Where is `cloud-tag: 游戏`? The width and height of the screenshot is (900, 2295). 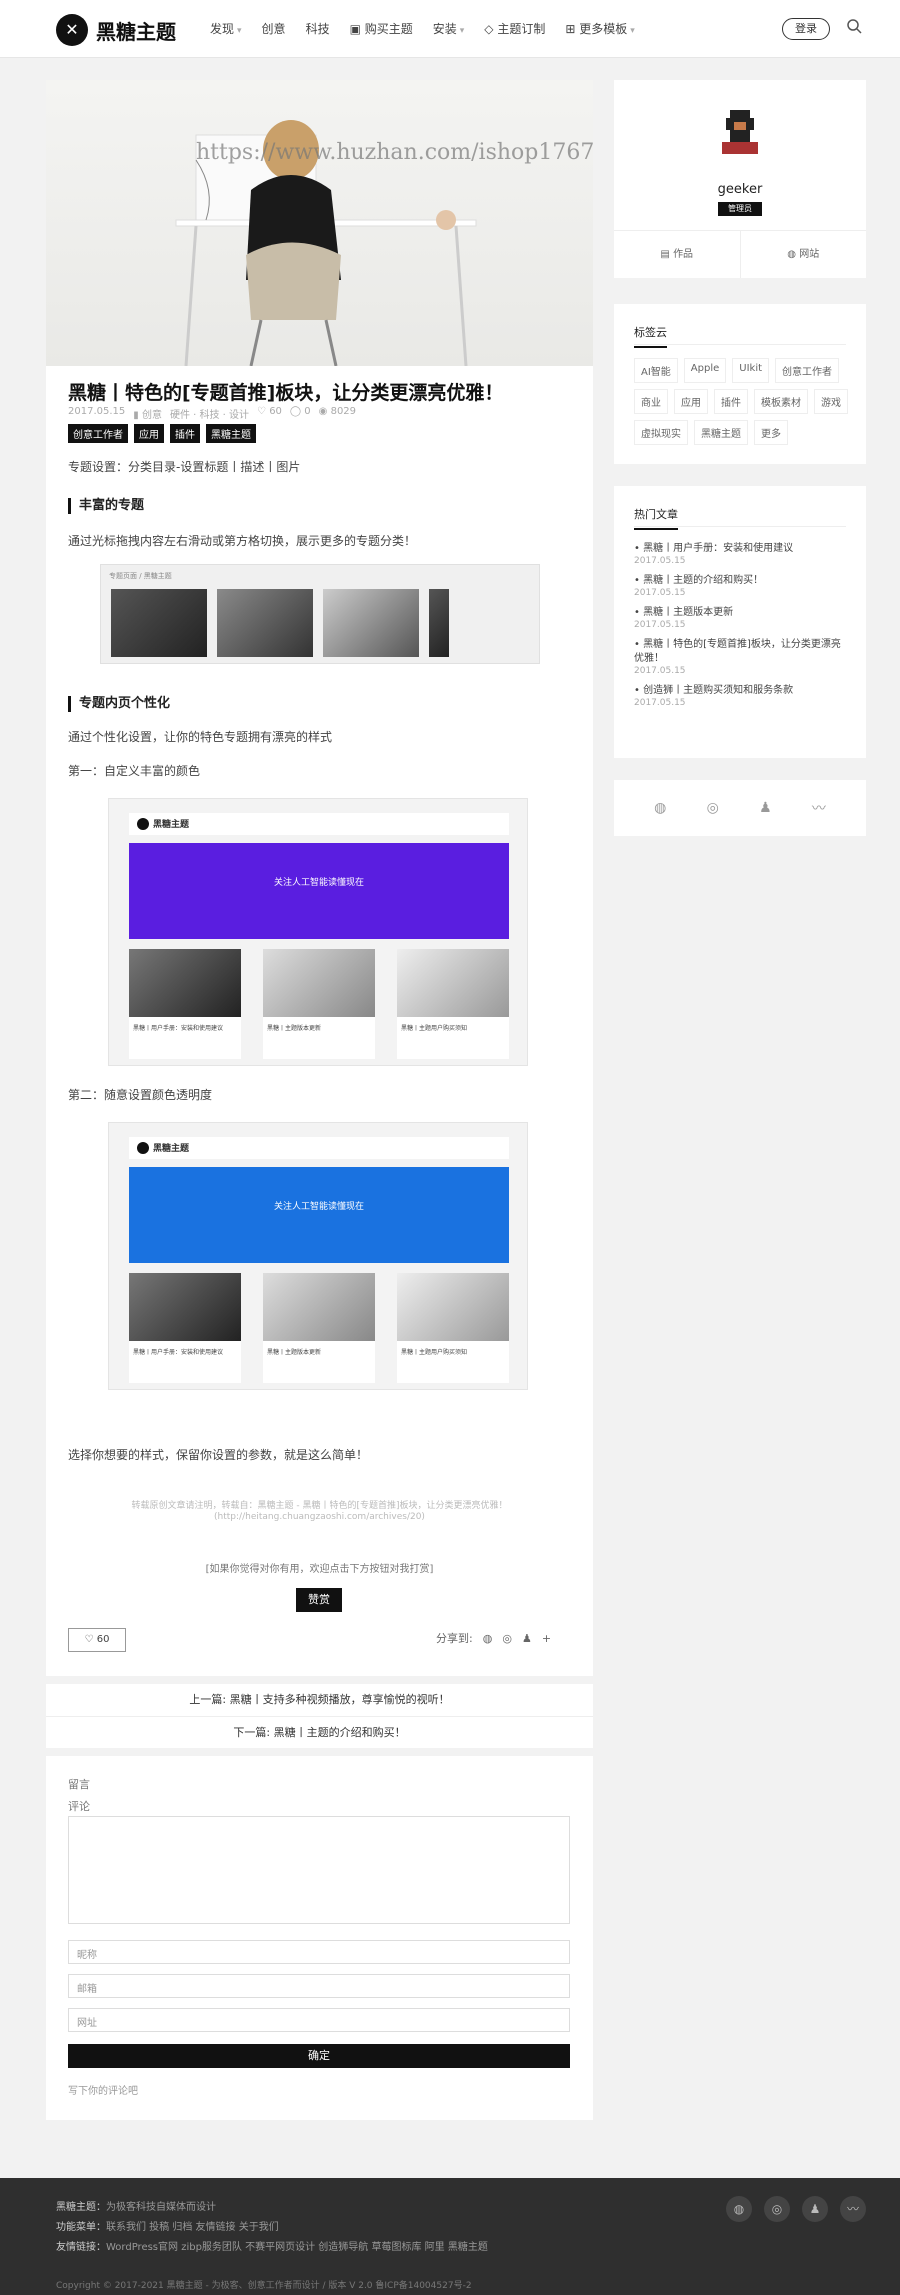 cloud-tag: 游戏 is located at coordinates (831, 401).